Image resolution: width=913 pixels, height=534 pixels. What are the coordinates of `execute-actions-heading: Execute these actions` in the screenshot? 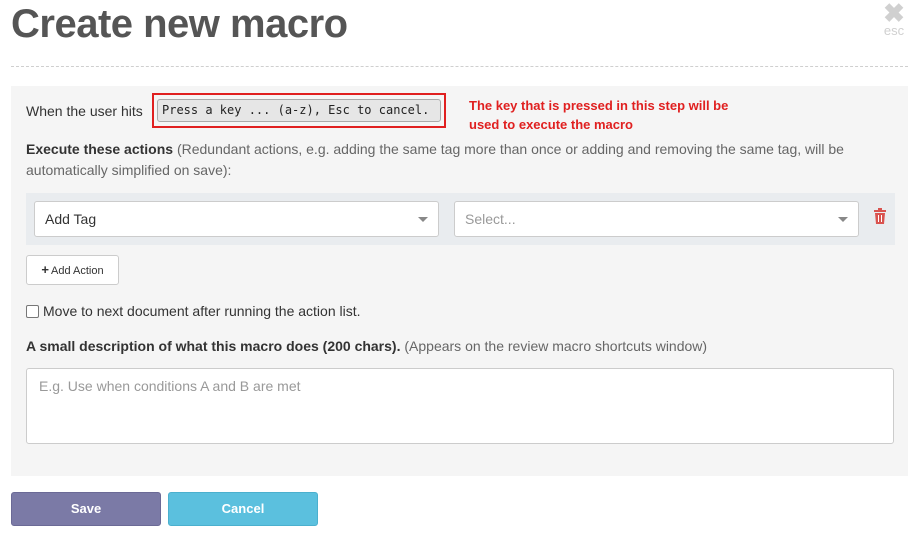 It's located at (100, 149).